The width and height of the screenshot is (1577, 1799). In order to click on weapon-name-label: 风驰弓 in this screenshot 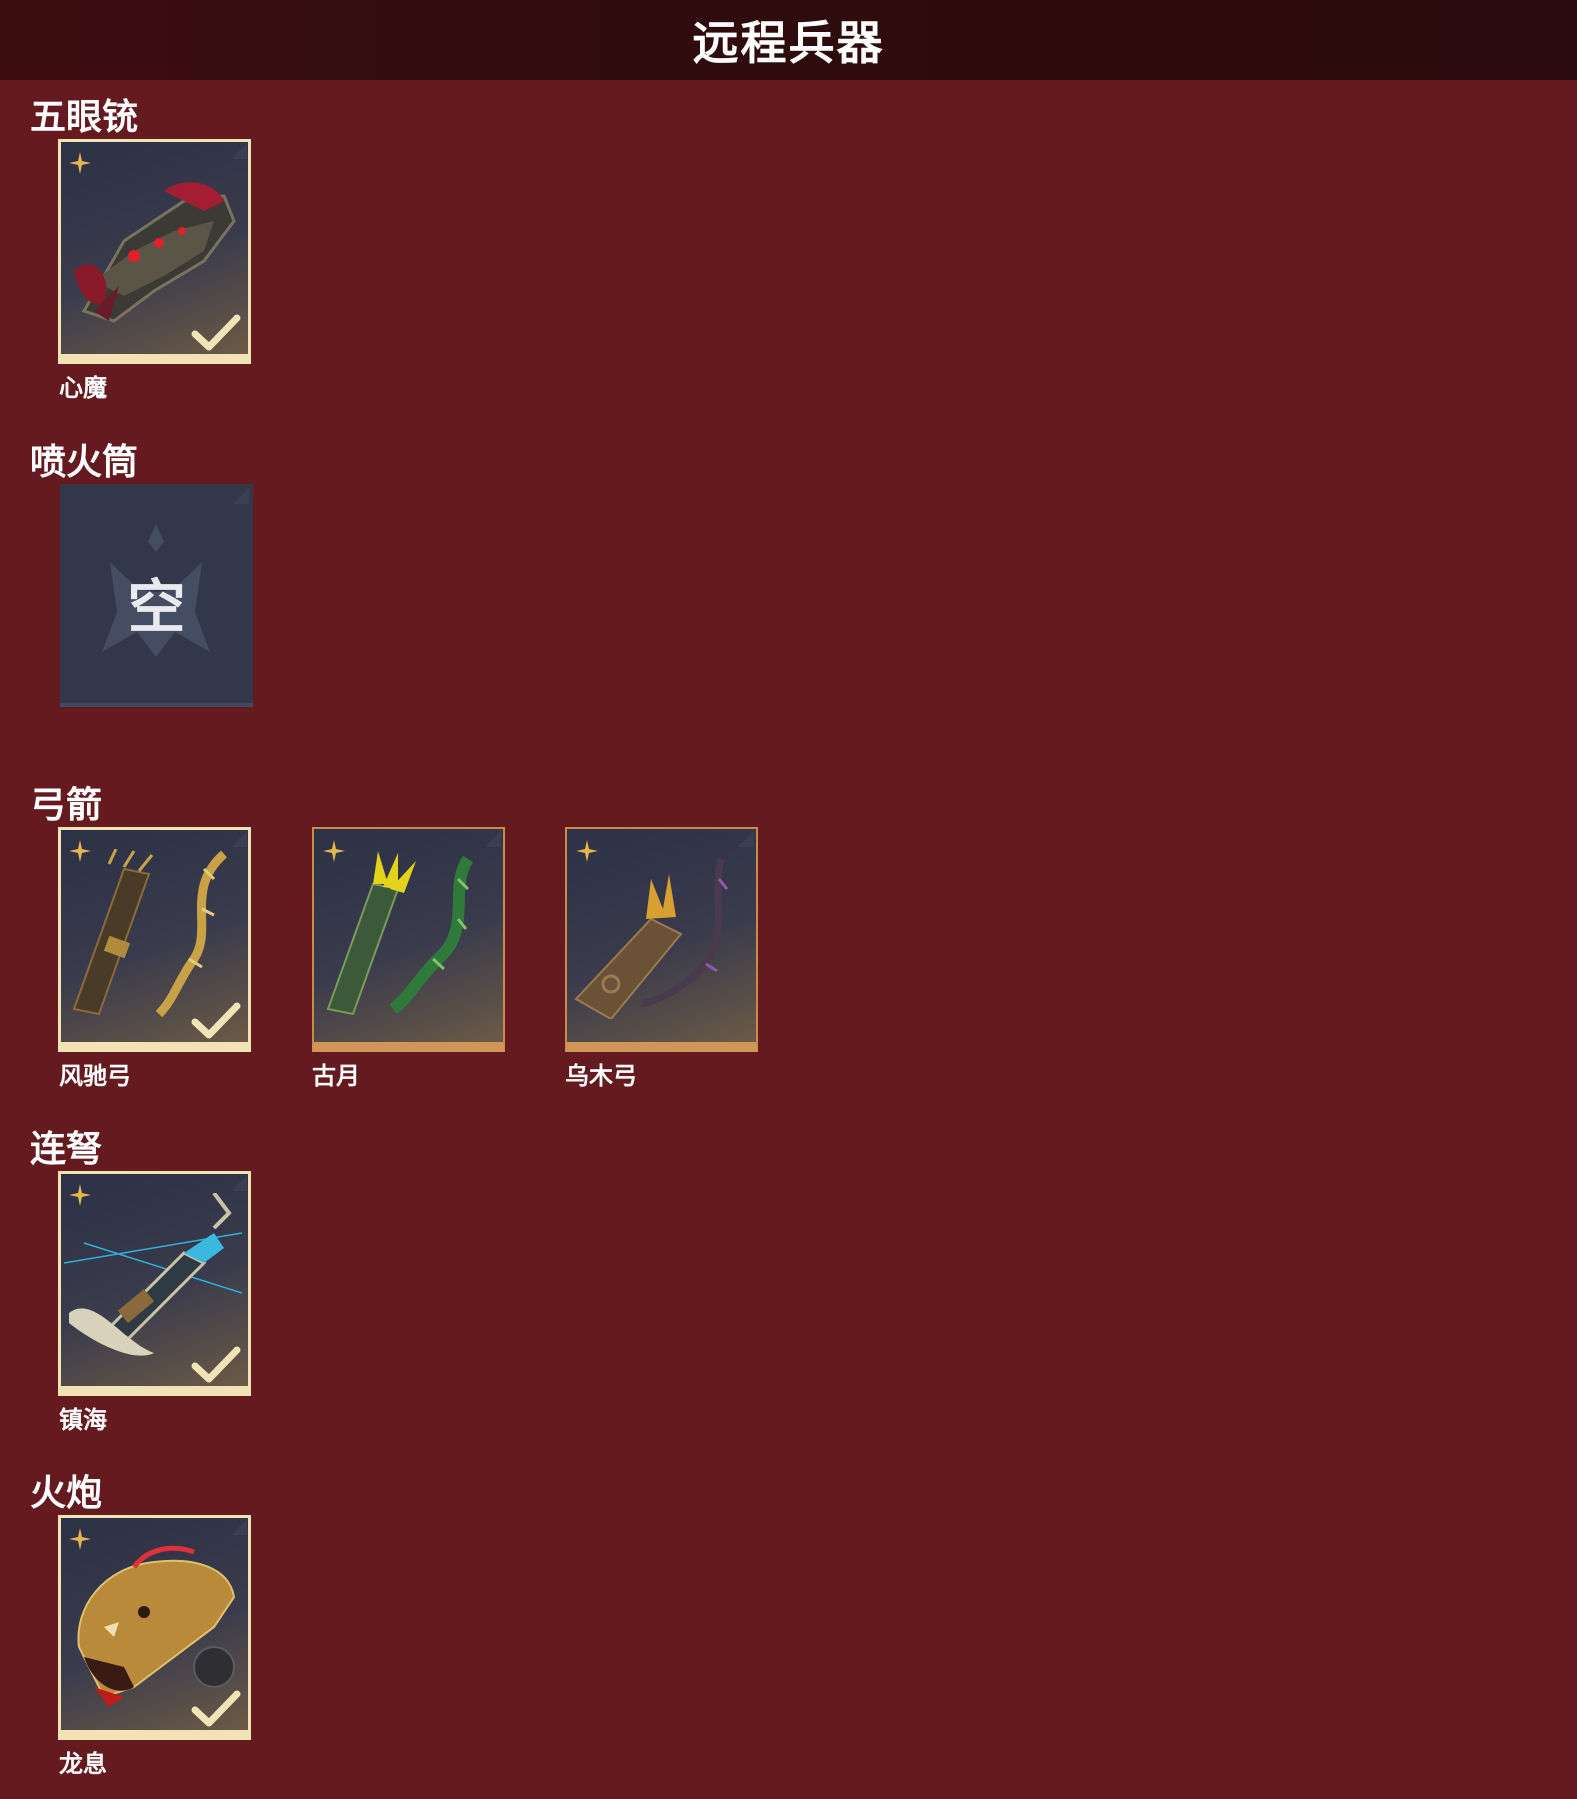, I will do `click(95, 1076)`.